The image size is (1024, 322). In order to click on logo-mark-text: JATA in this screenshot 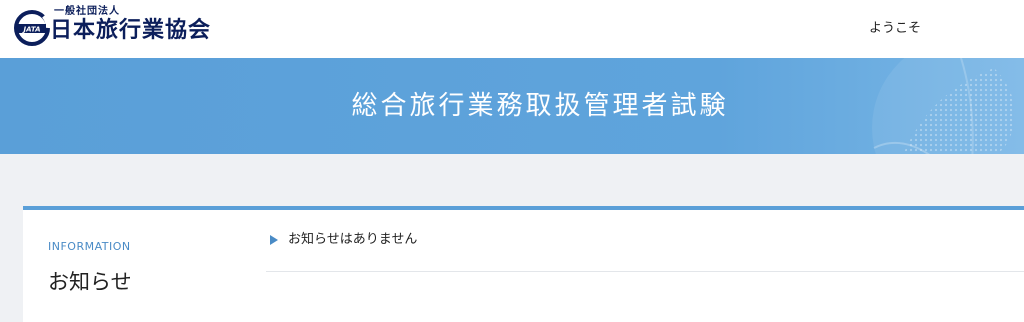, I will do `click(30, 30)`.